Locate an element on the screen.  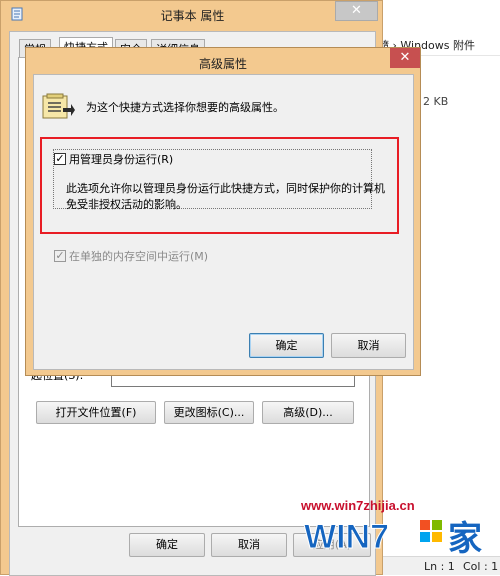
watermark-logo-text: WIN7 is located at coordinates (346, 537).